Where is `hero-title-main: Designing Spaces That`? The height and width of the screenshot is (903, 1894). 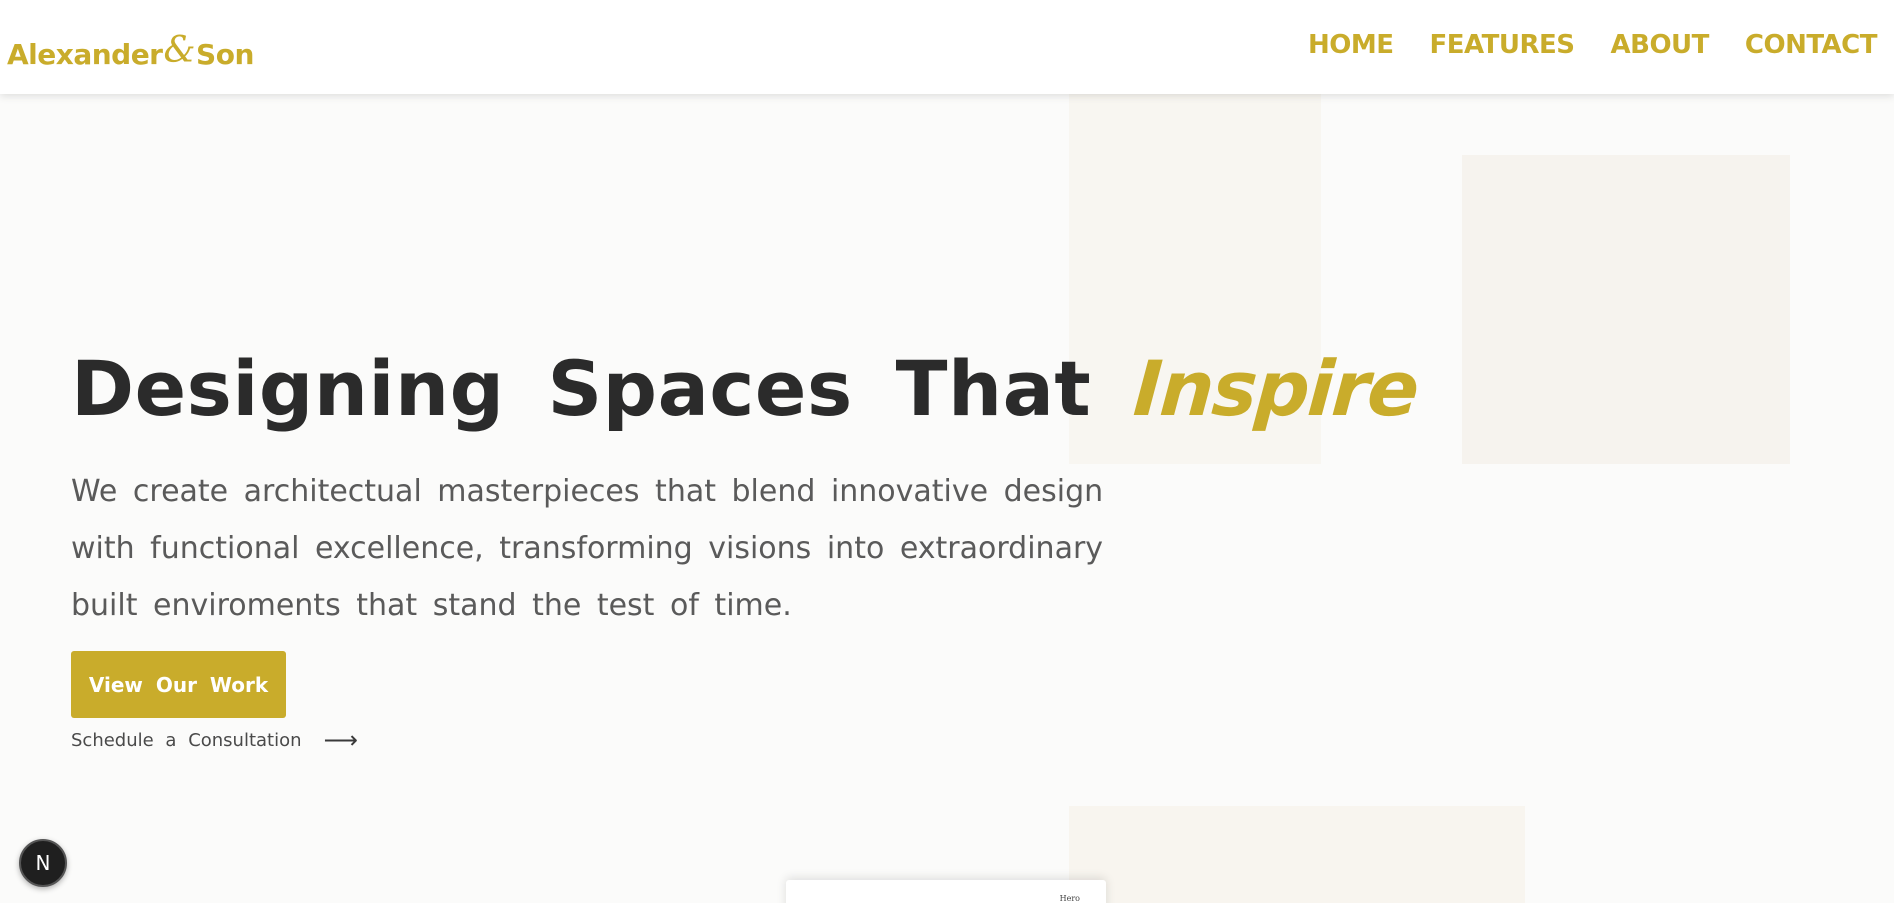
hero-title-main: Designing Spaces That is located at coordinates (581, 388).